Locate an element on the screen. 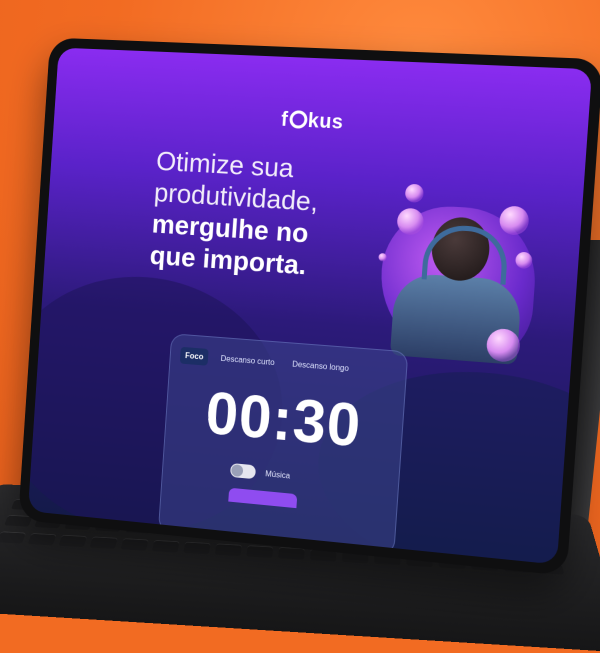  logo-text-right: kus is located at coordinates (325, 122).